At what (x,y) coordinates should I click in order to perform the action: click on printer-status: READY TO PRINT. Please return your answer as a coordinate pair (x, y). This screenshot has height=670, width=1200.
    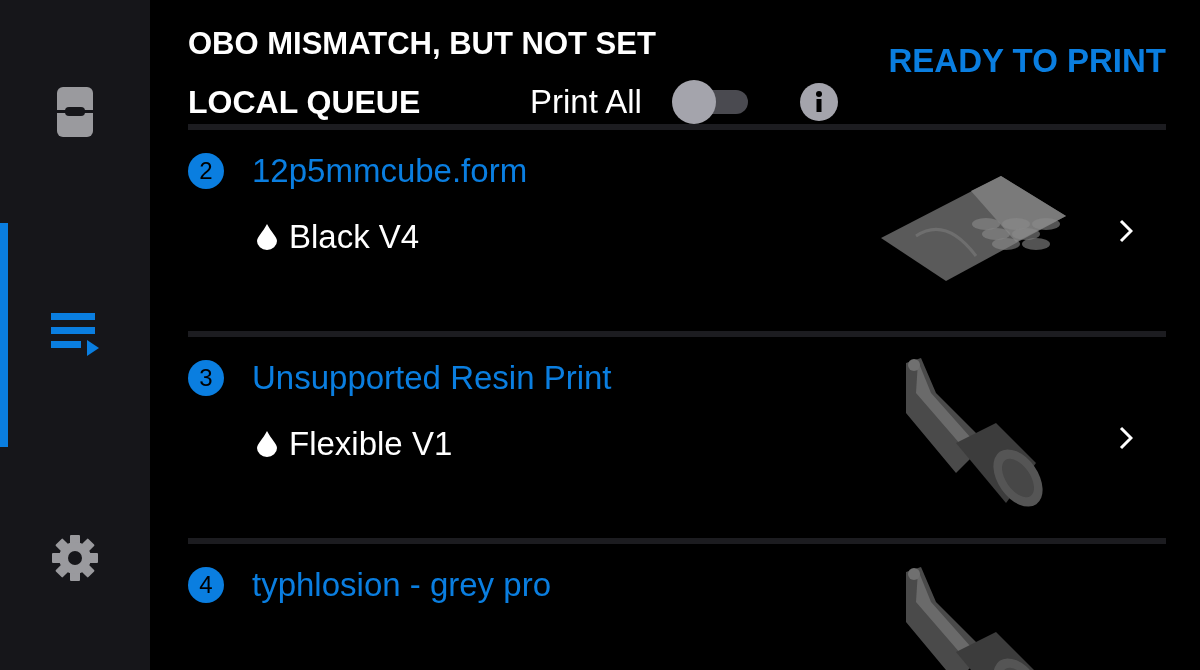
    Looking at the image, I should click on (1027, 61).